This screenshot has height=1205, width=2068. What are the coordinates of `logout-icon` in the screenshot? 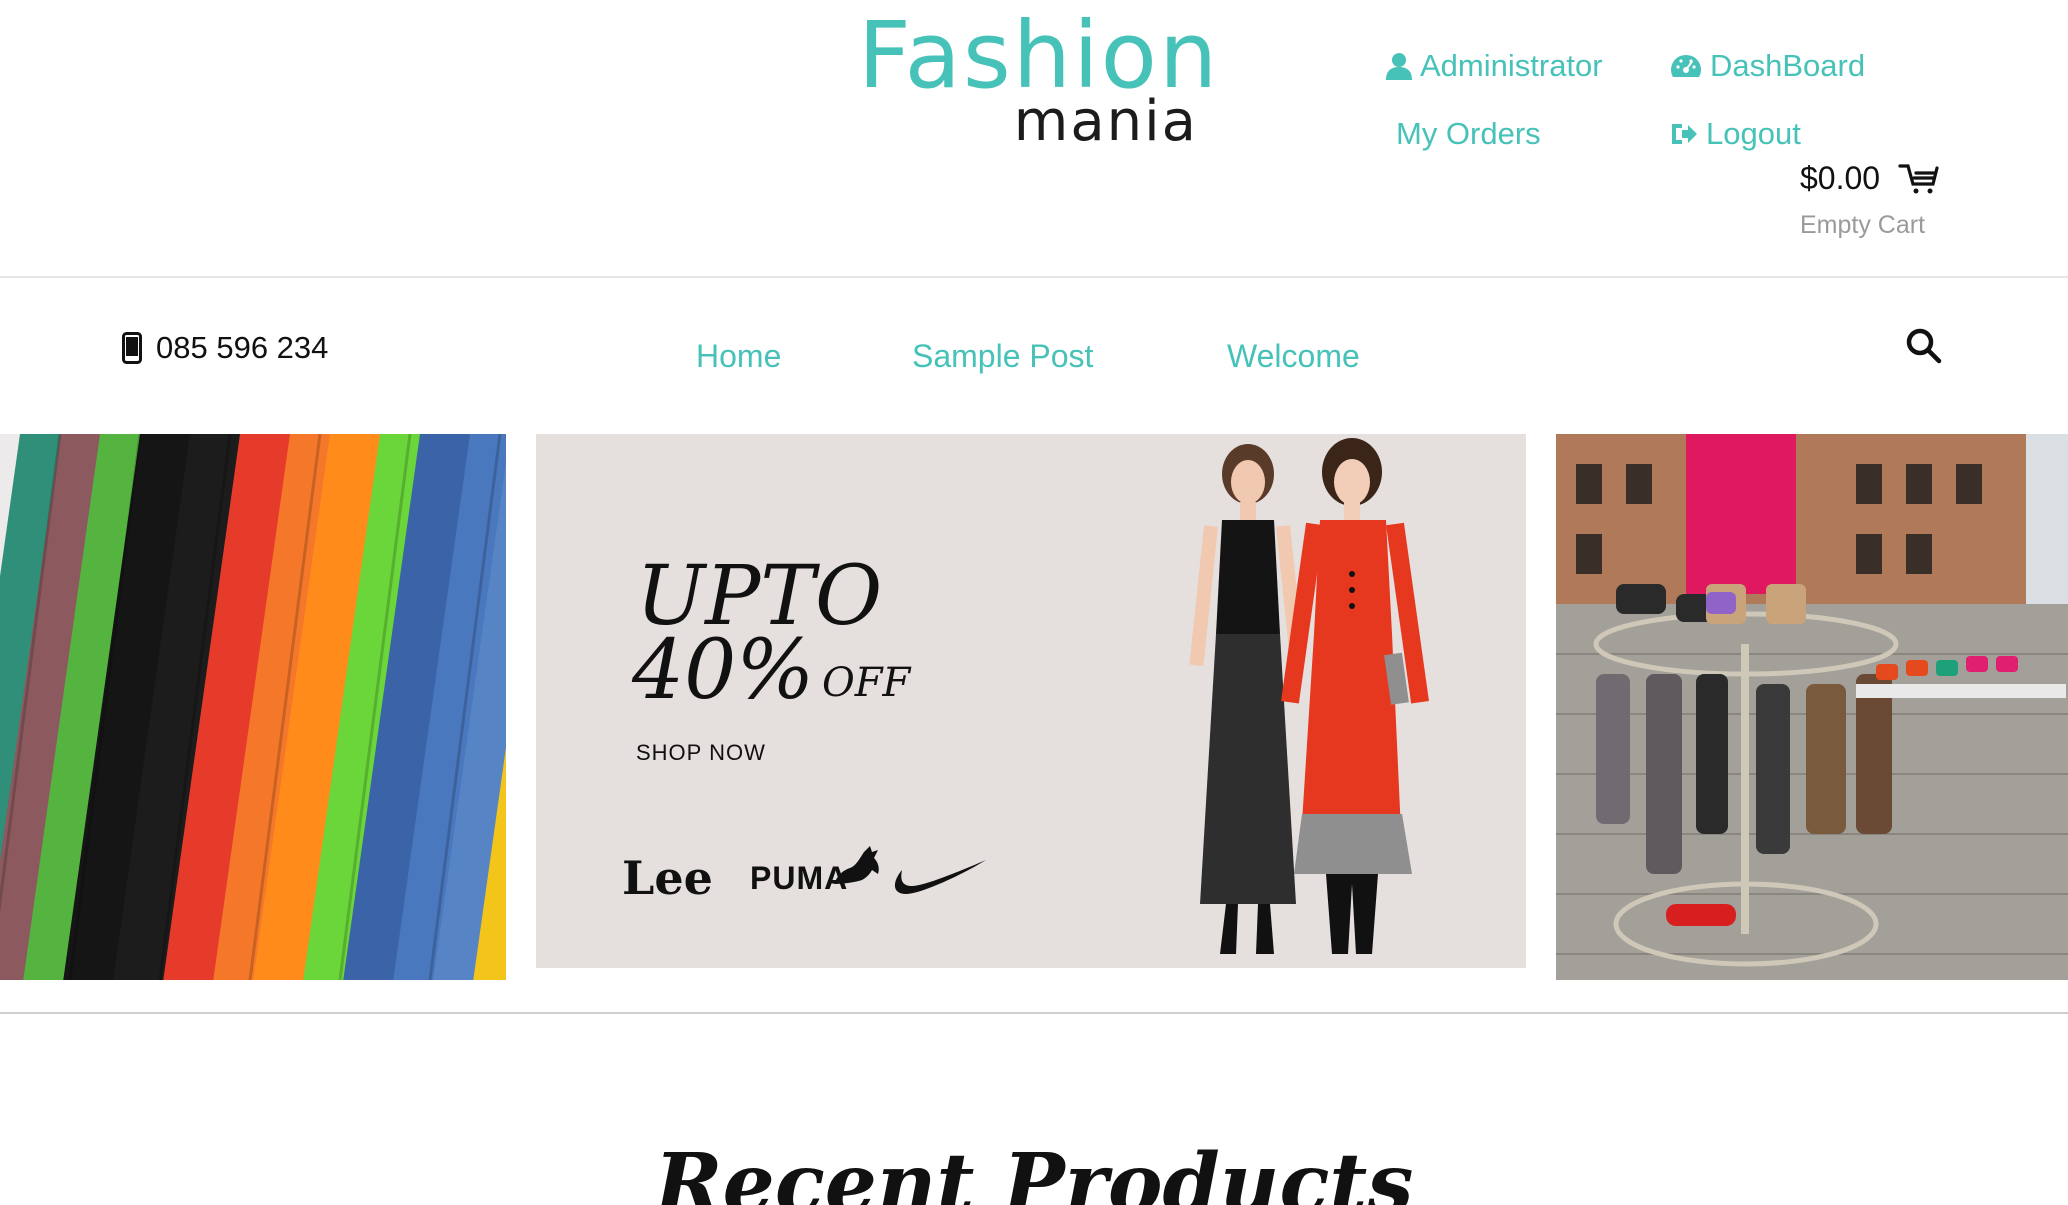 It's located at (1684, 134).